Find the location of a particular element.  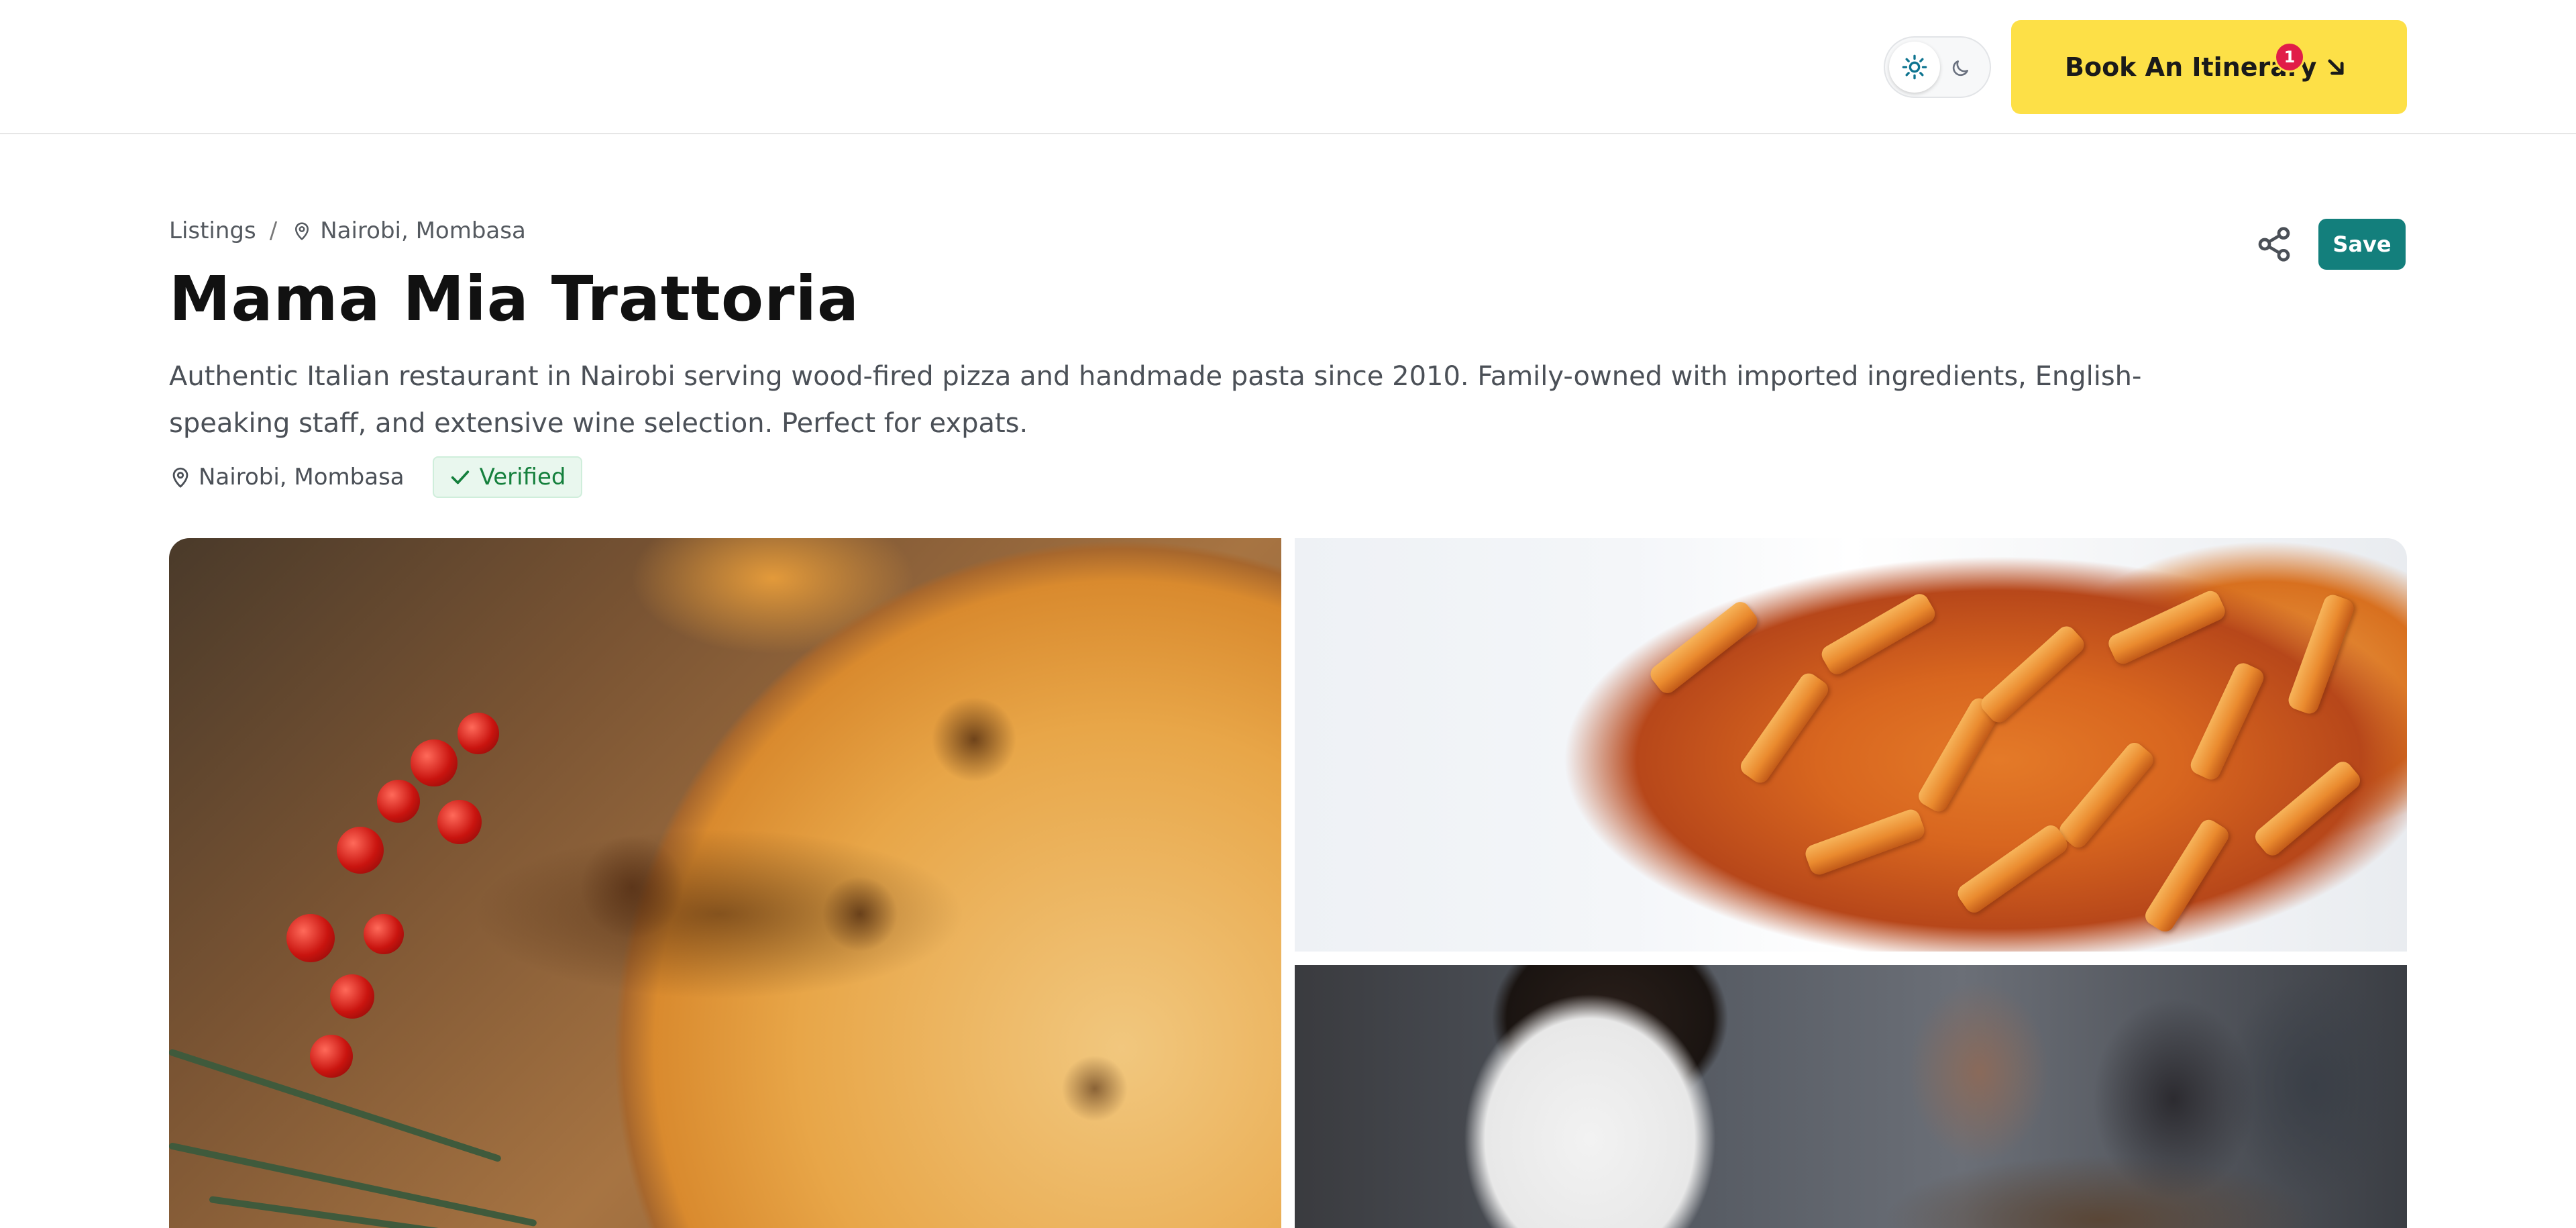

share-icon is located at coordinates (2274, 244).